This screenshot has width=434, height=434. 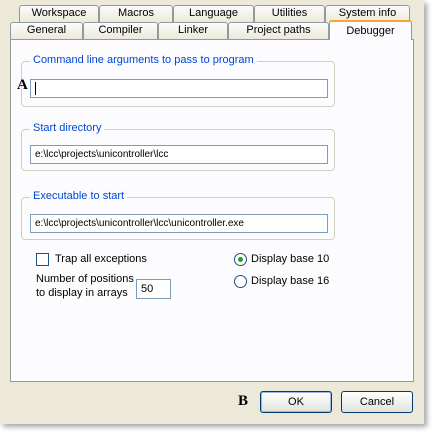 I want to click on tab-utilities: Utilities, so click(x=289, y=13).